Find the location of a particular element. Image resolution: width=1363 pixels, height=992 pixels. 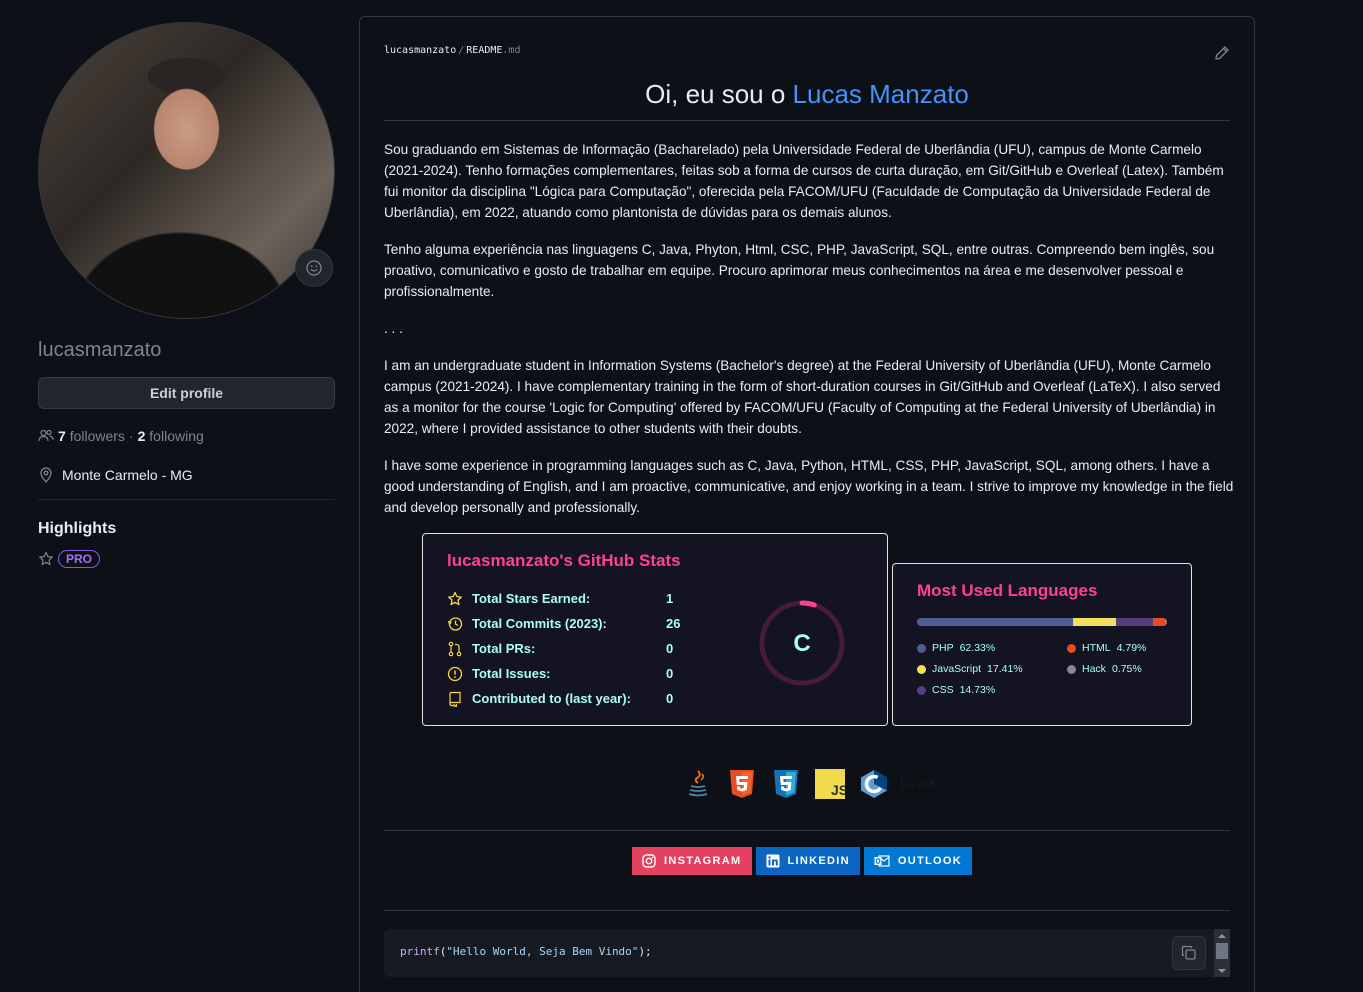

language-name: PHP is located at coordinates (943, 648).